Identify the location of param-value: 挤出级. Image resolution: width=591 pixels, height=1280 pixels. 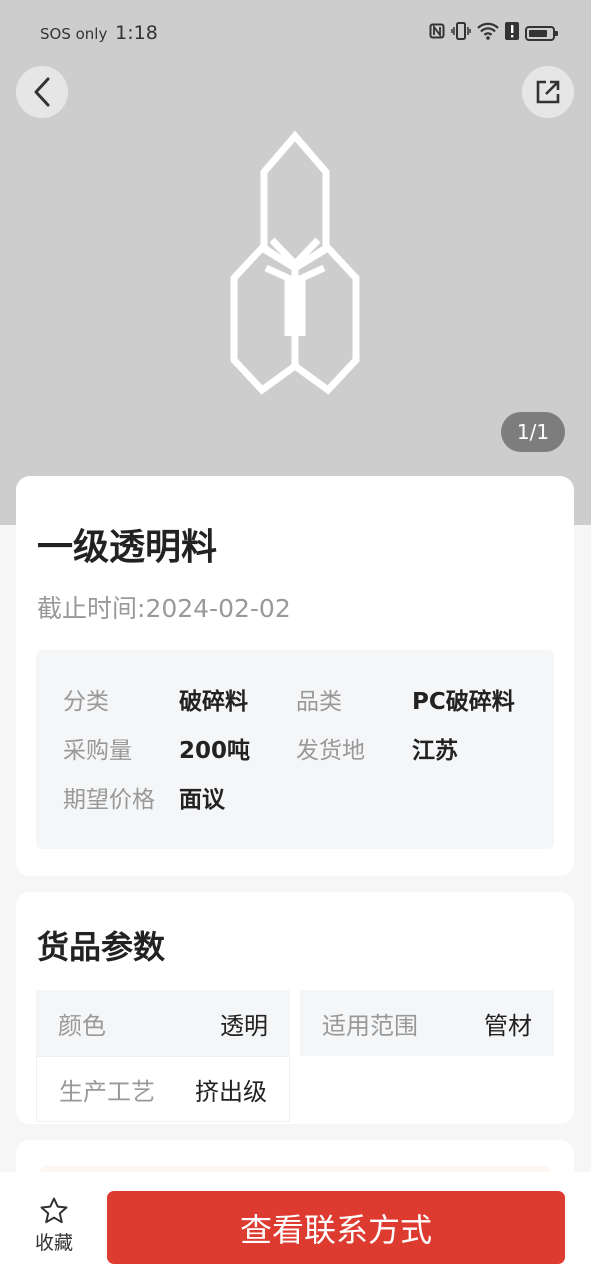
(231, 1091).